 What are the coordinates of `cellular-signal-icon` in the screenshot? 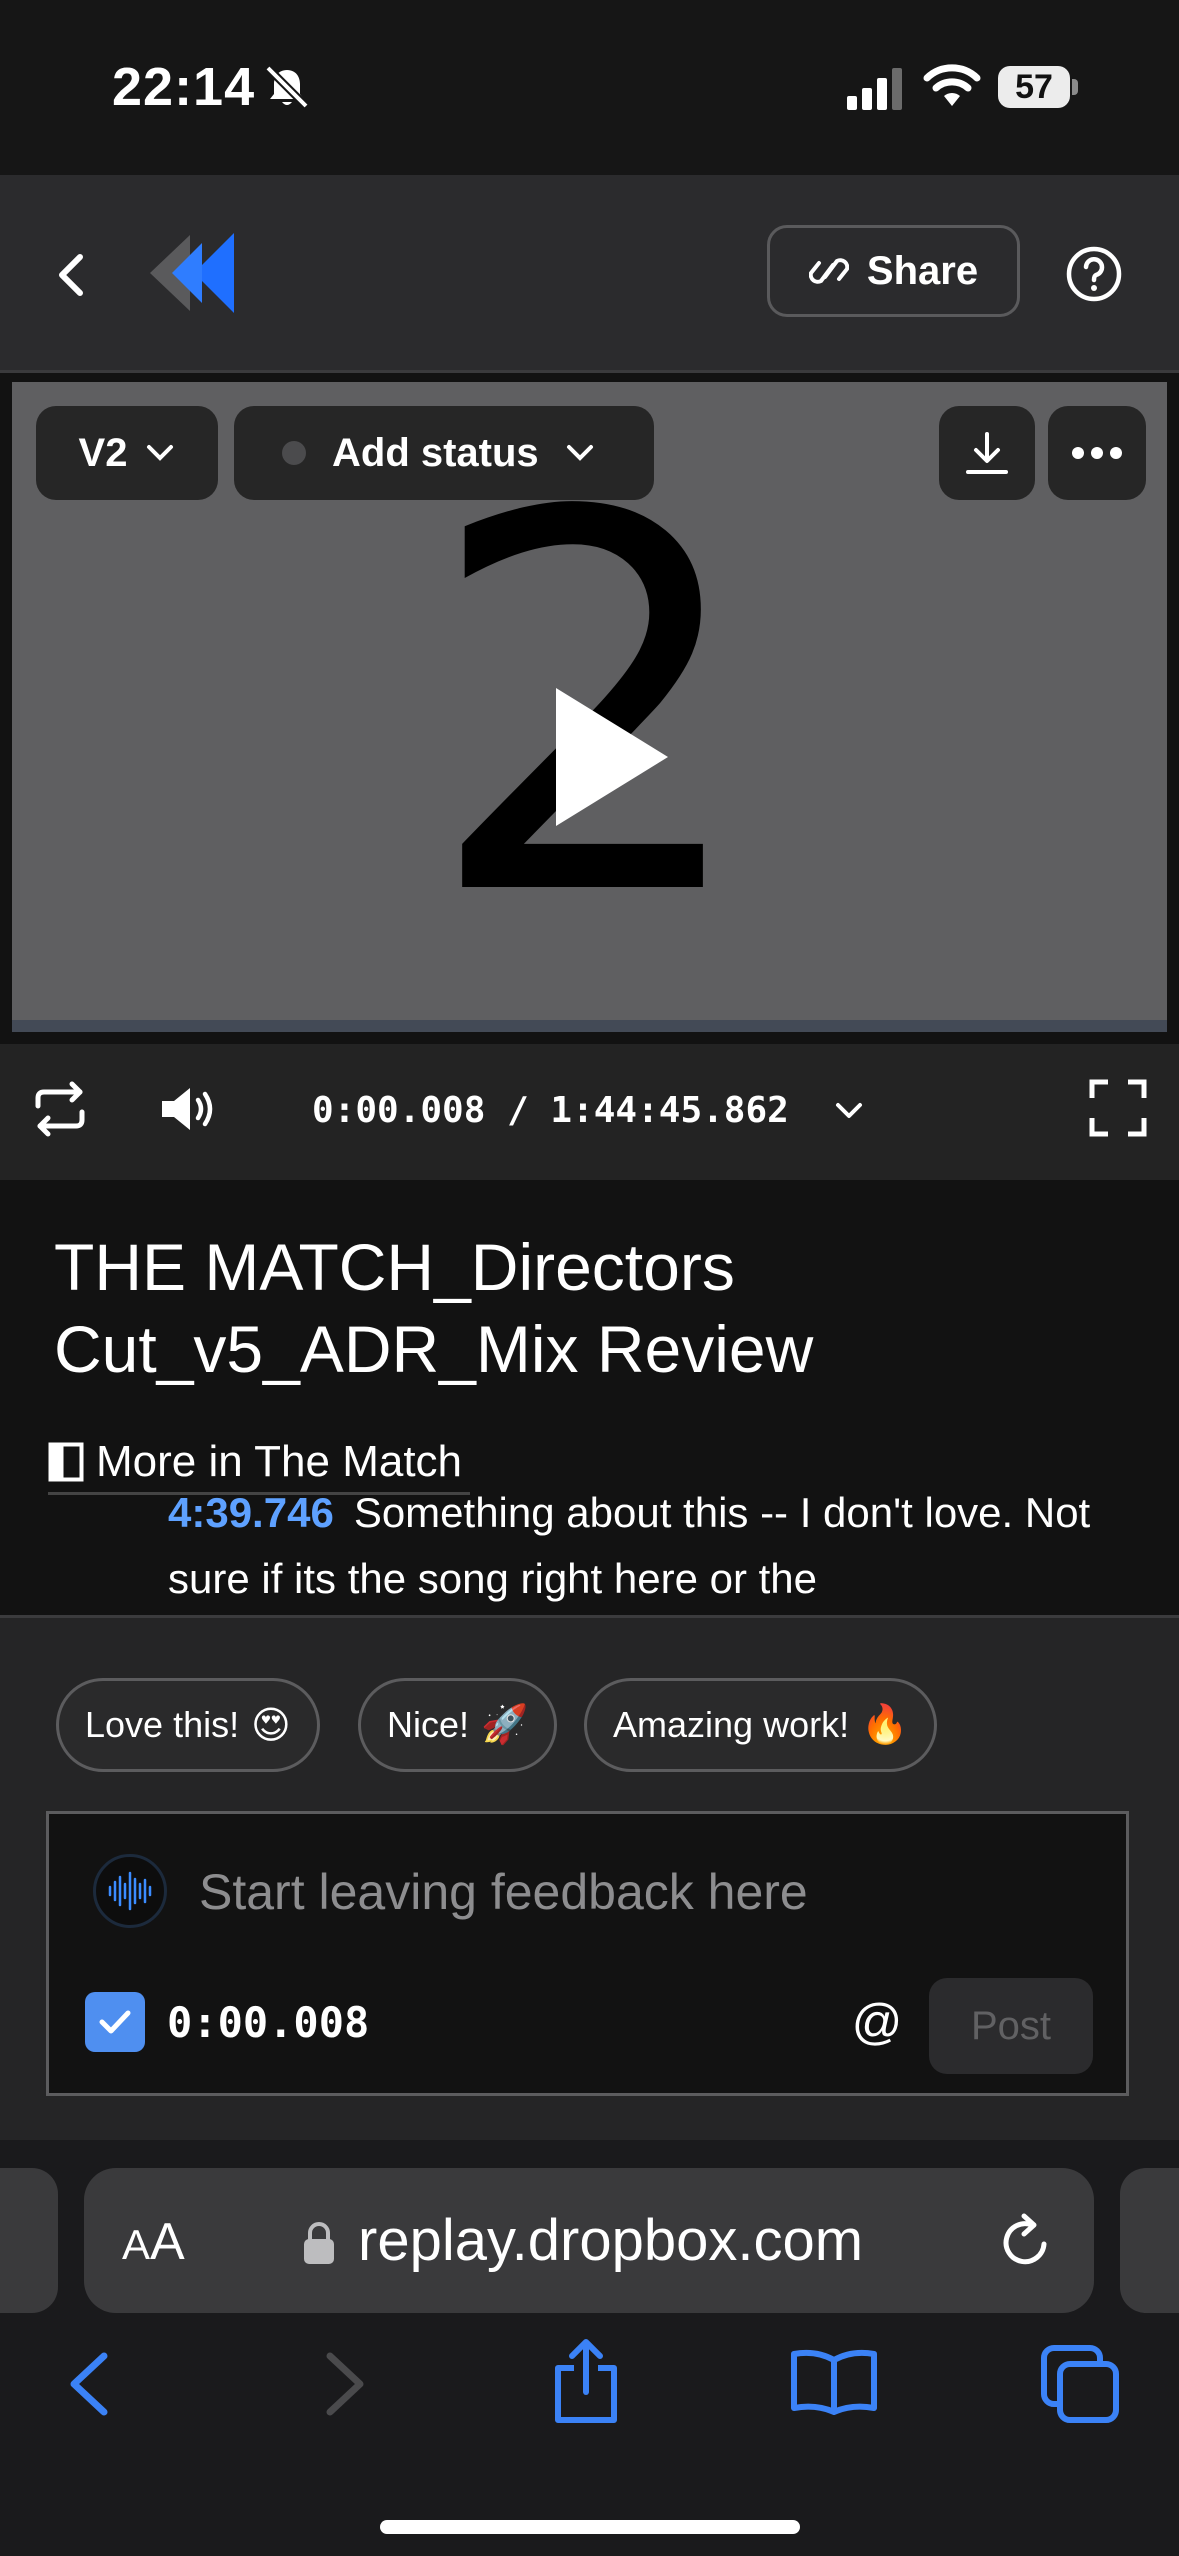 It's located at (874, 89).